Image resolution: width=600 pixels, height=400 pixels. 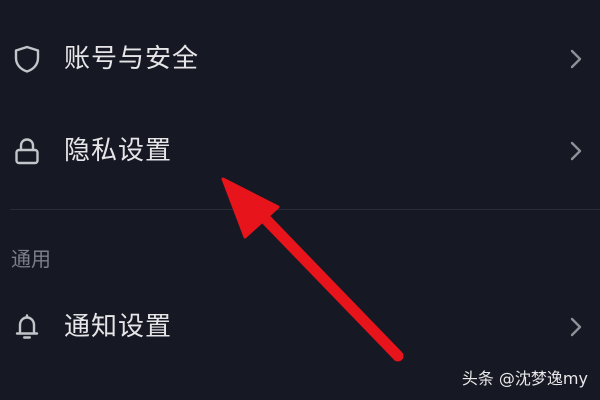 What do you see at coordinates (118, 151) in the screenshot?
I see `settings-item-label: 隐私设置` at bounding box center [118, 151].